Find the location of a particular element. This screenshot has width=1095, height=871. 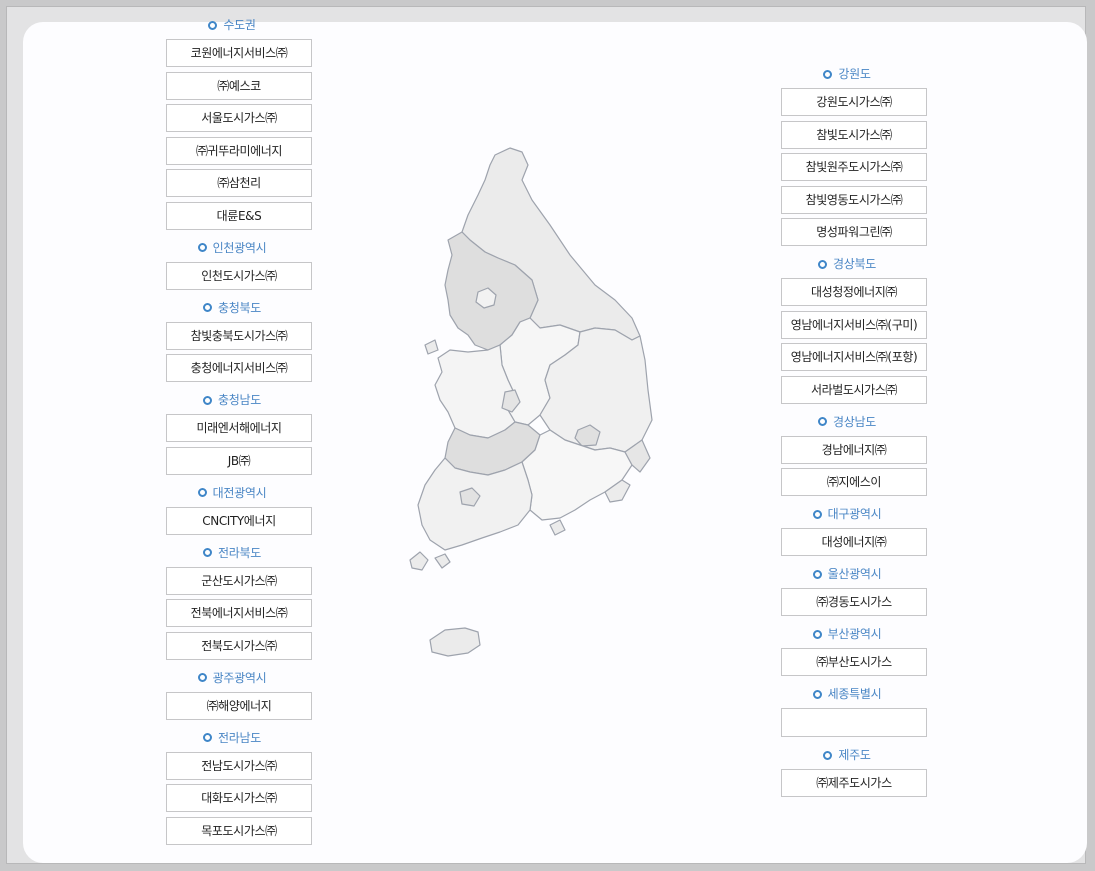

region-name: 충청북도 is located at coordinates (239, 307).